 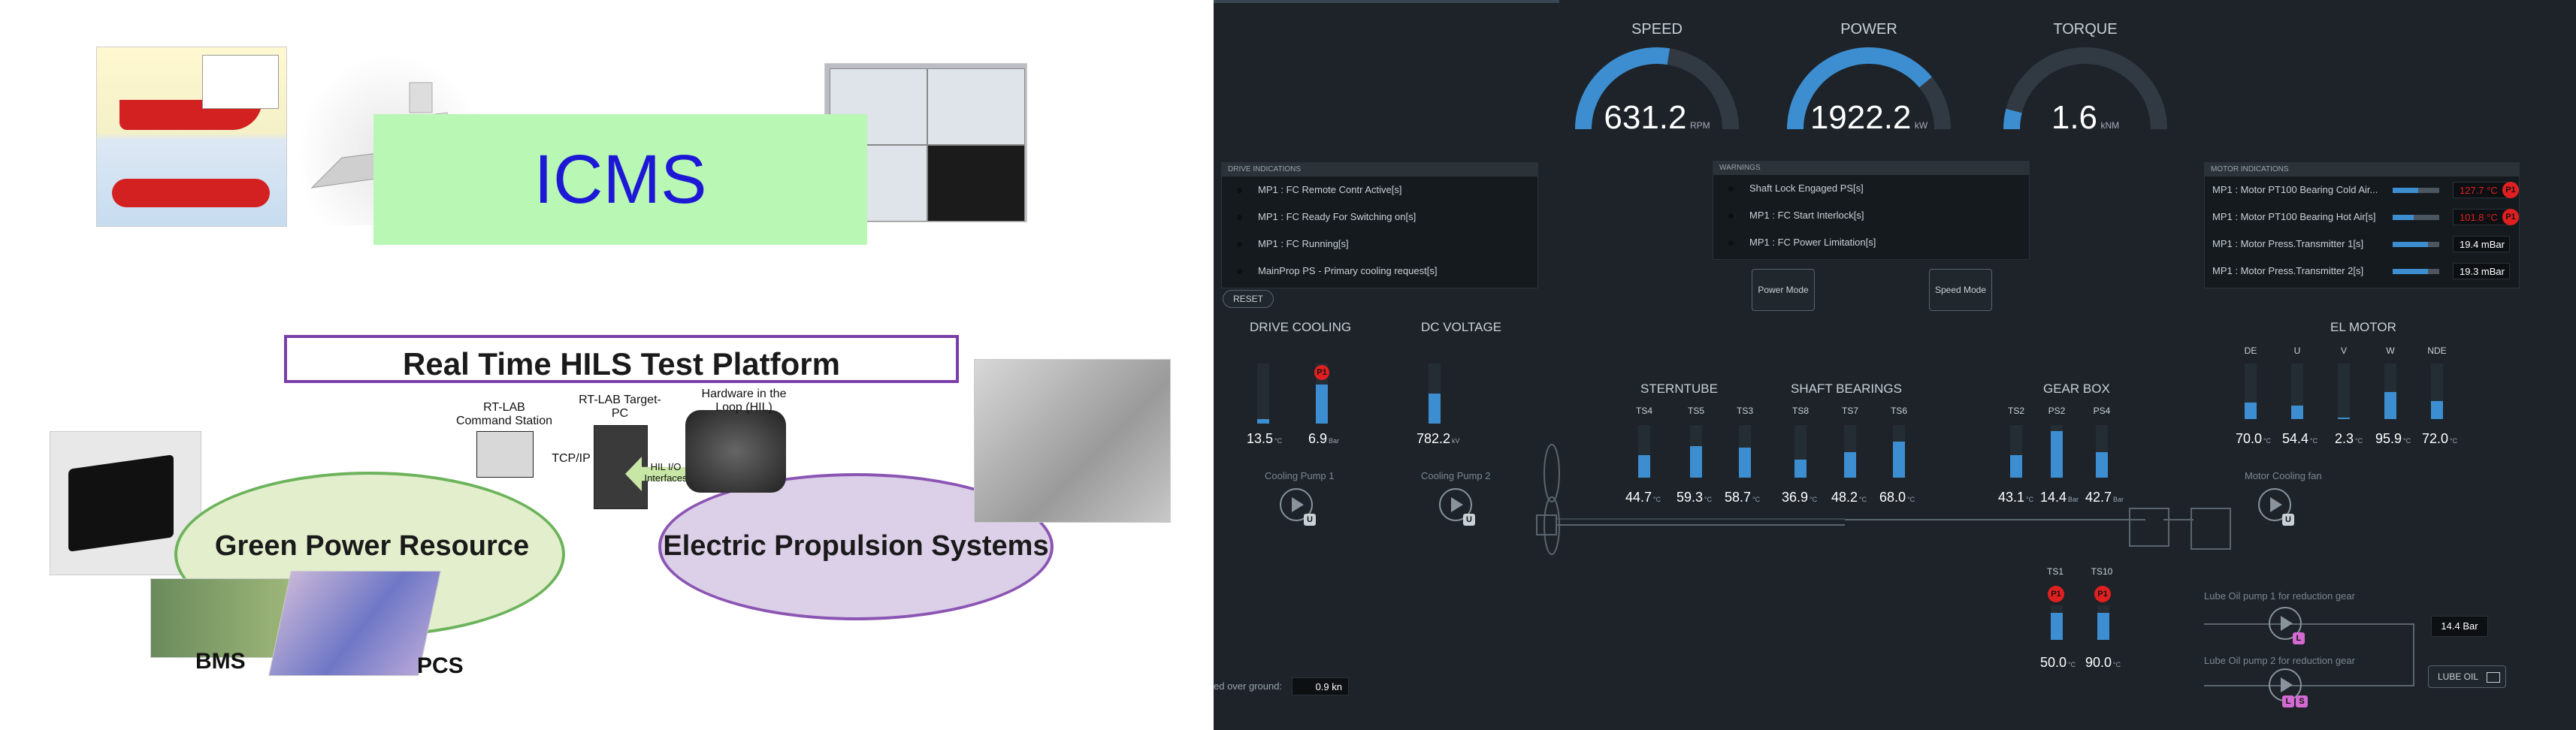 I want to click on torque-value: 1.6, so click(x=2075, y=117).